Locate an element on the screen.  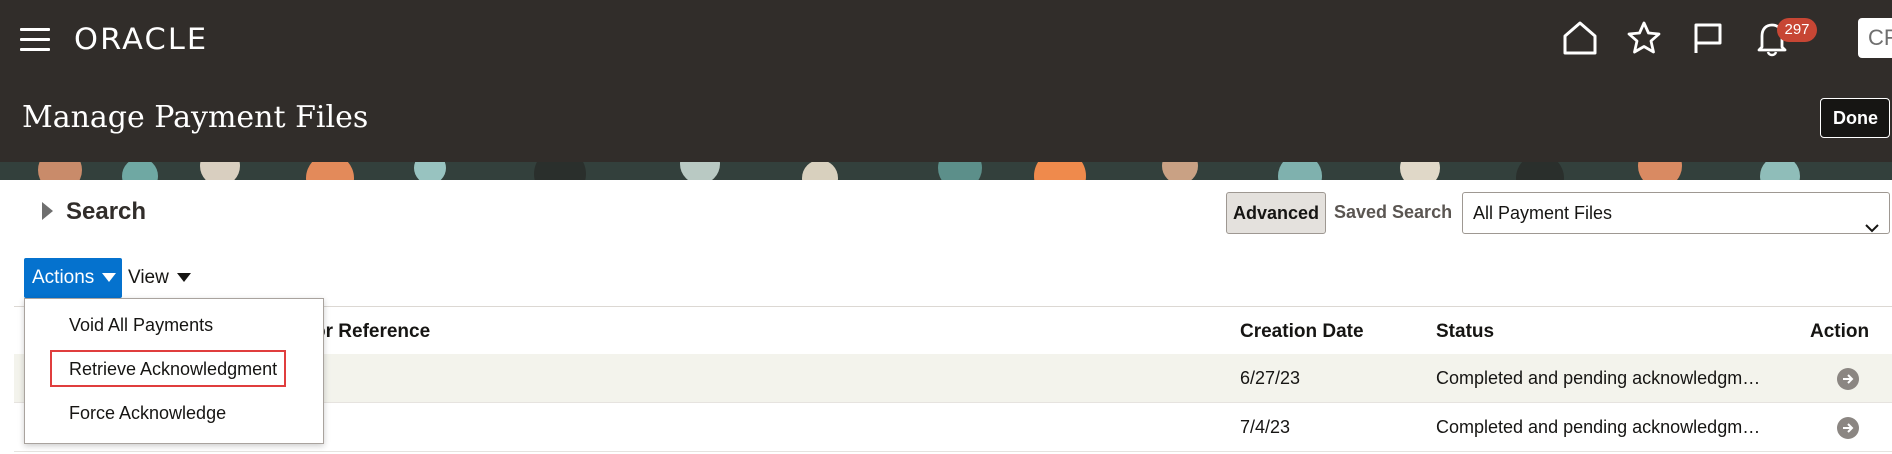
done-button: Done is located at coordinates (1855, 118).